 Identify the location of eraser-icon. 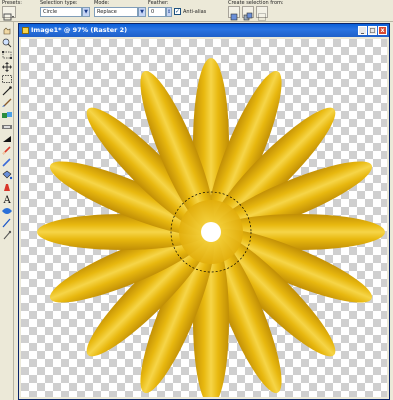
(6, 150).